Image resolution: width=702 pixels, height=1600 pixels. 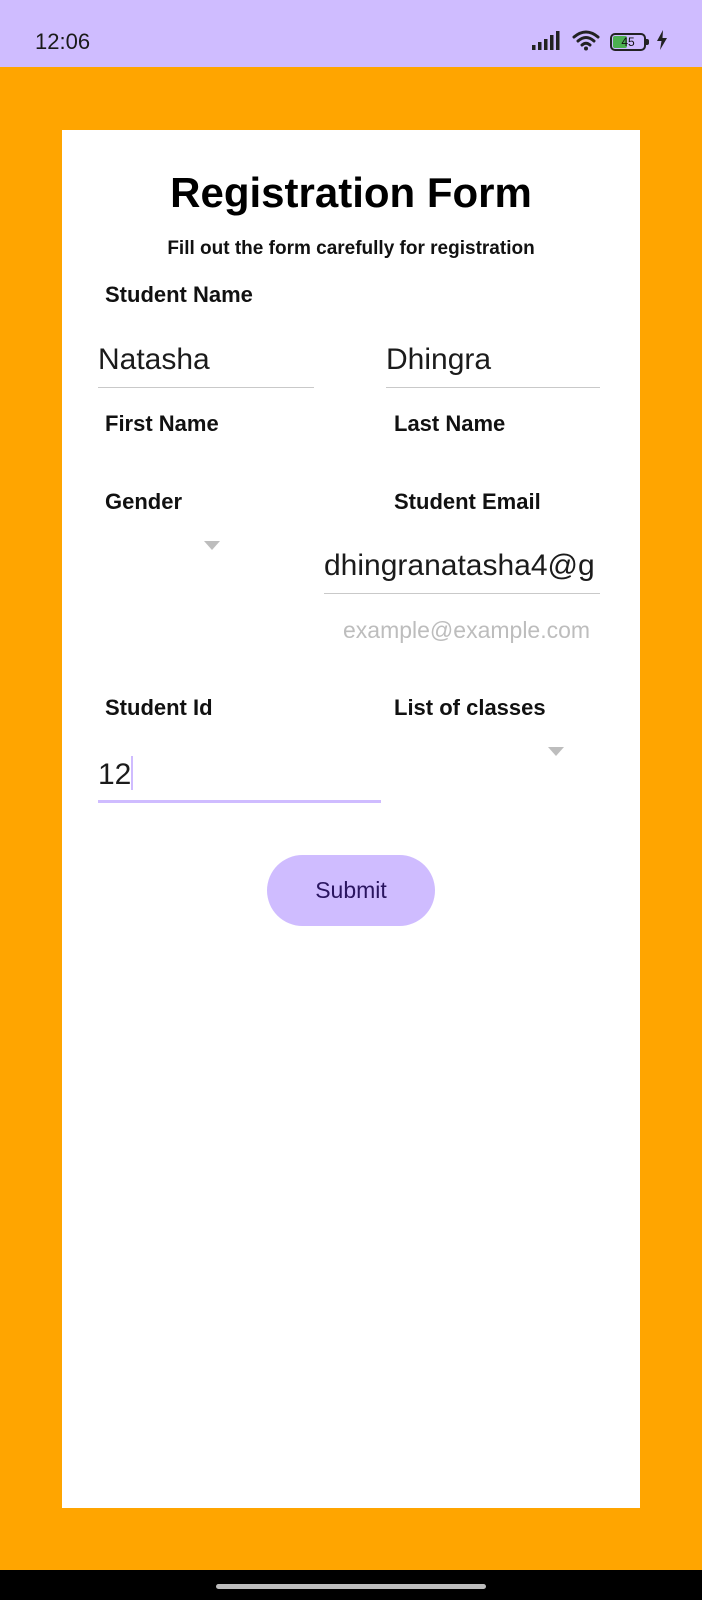 I want to click on signal-icon, so click(x=547, y=42).